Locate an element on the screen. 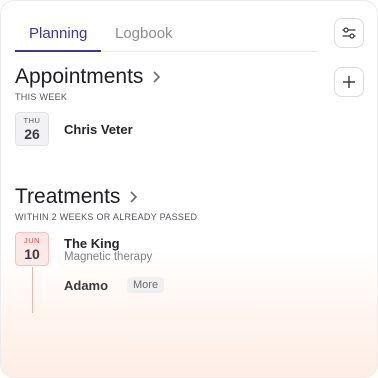 The height and width of the screenshot is (378, 378). sliders-icon is located at coordinates (349, 33).